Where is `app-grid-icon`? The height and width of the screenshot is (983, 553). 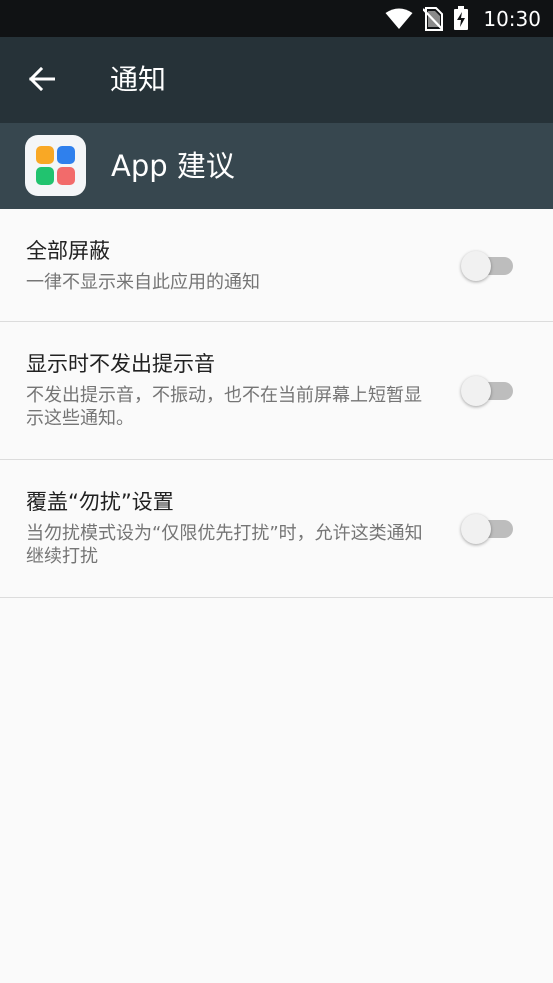 app-grid-icon is located at coordinates (55, 165).